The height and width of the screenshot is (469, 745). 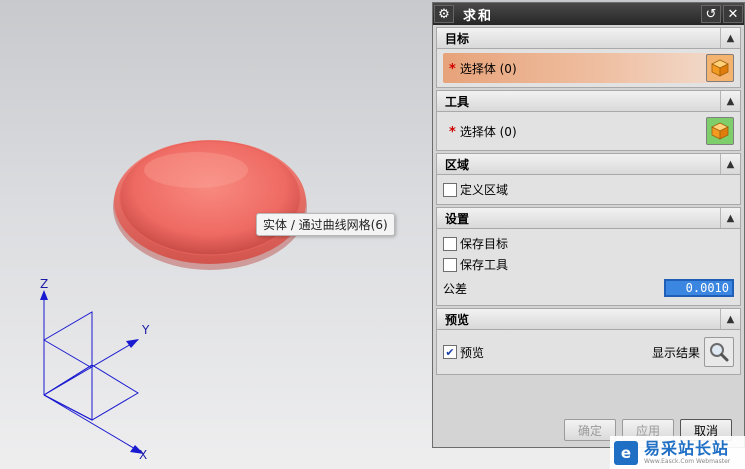 I want to click on show-result-button, so click(x=719, y=352).